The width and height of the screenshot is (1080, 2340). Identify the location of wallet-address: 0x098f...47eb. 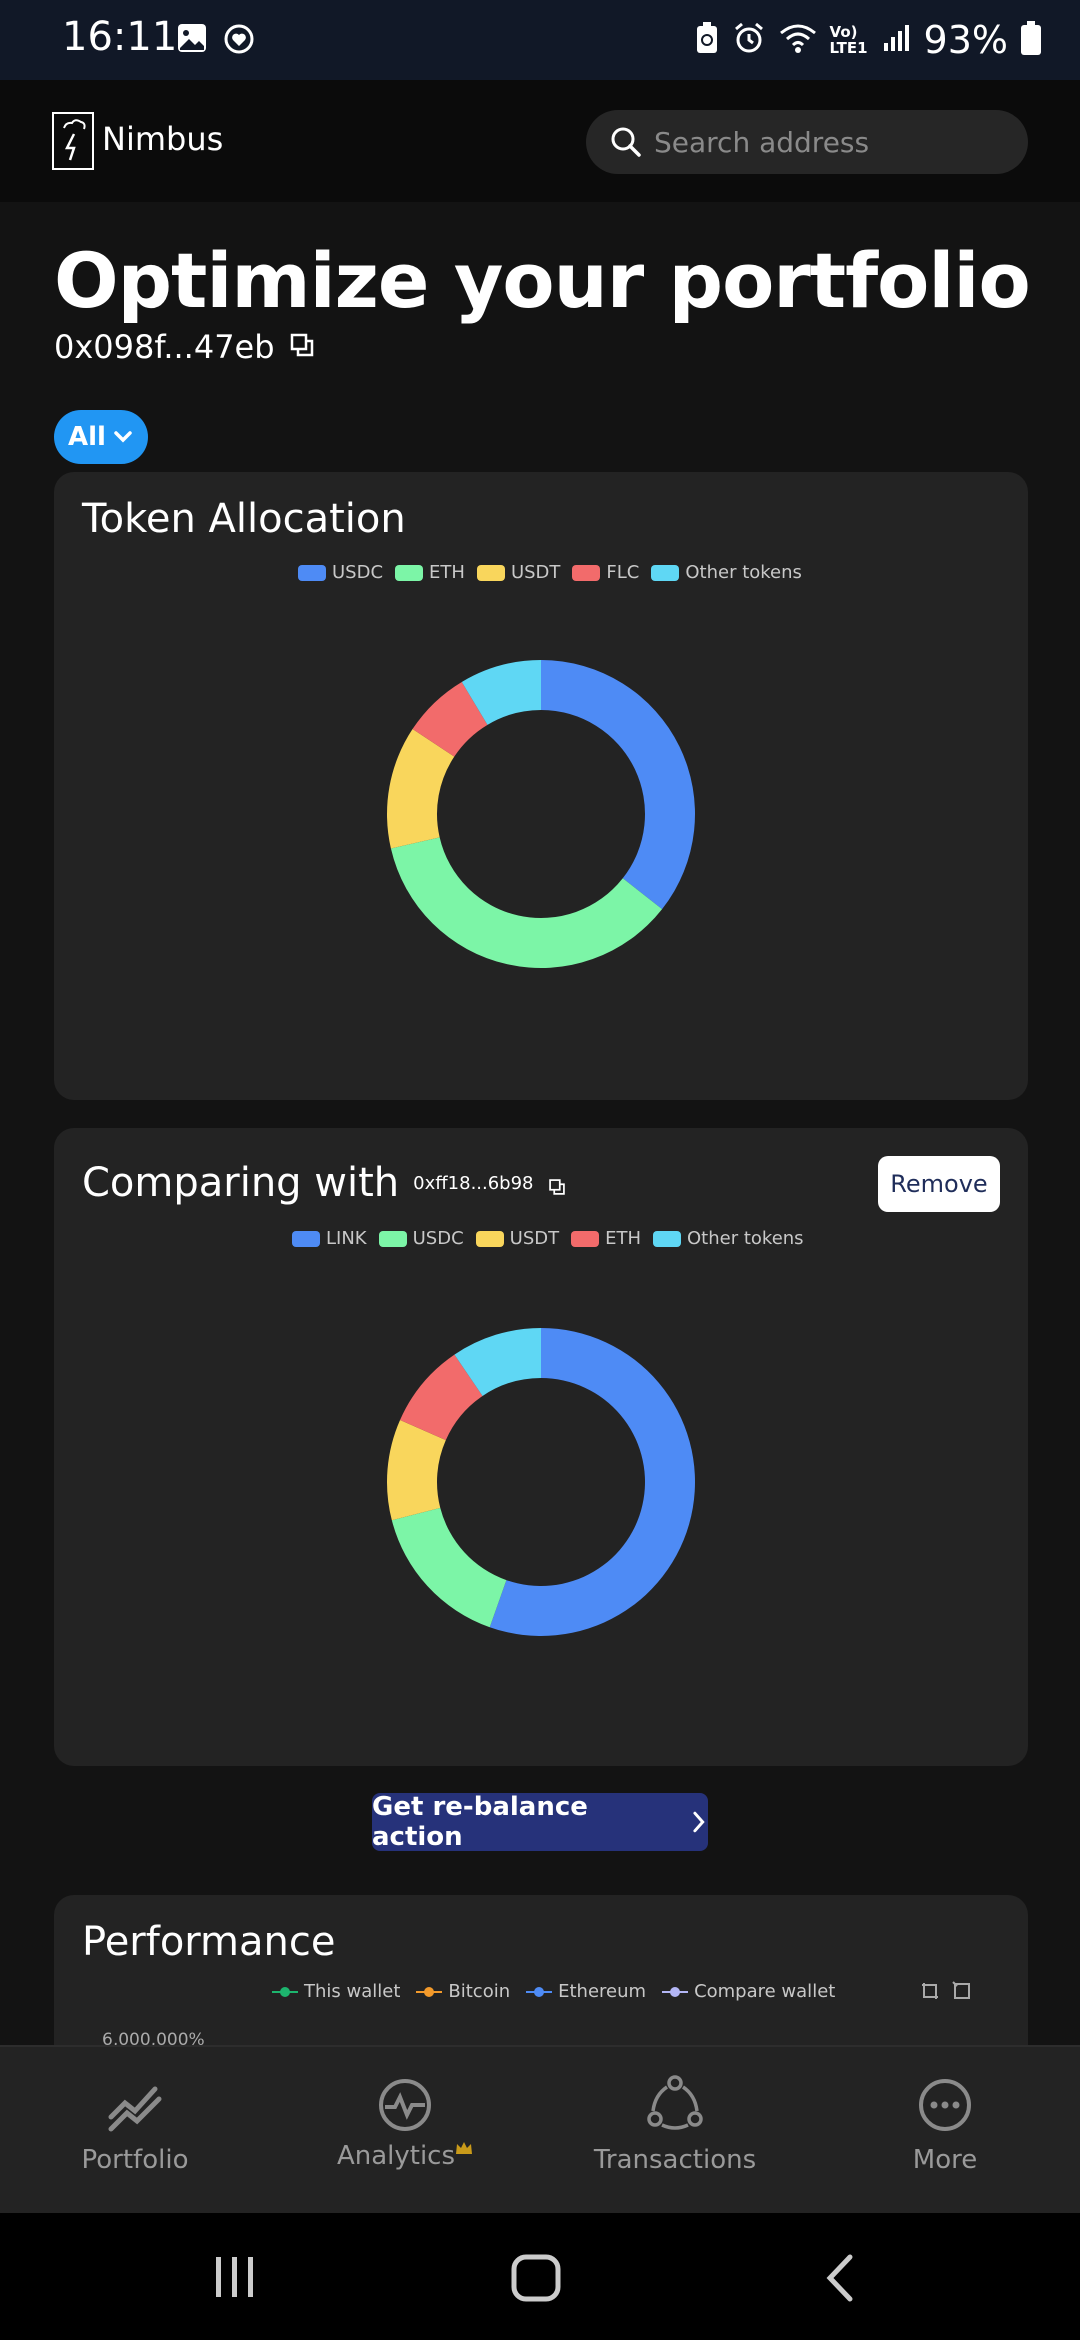
(164, 347).